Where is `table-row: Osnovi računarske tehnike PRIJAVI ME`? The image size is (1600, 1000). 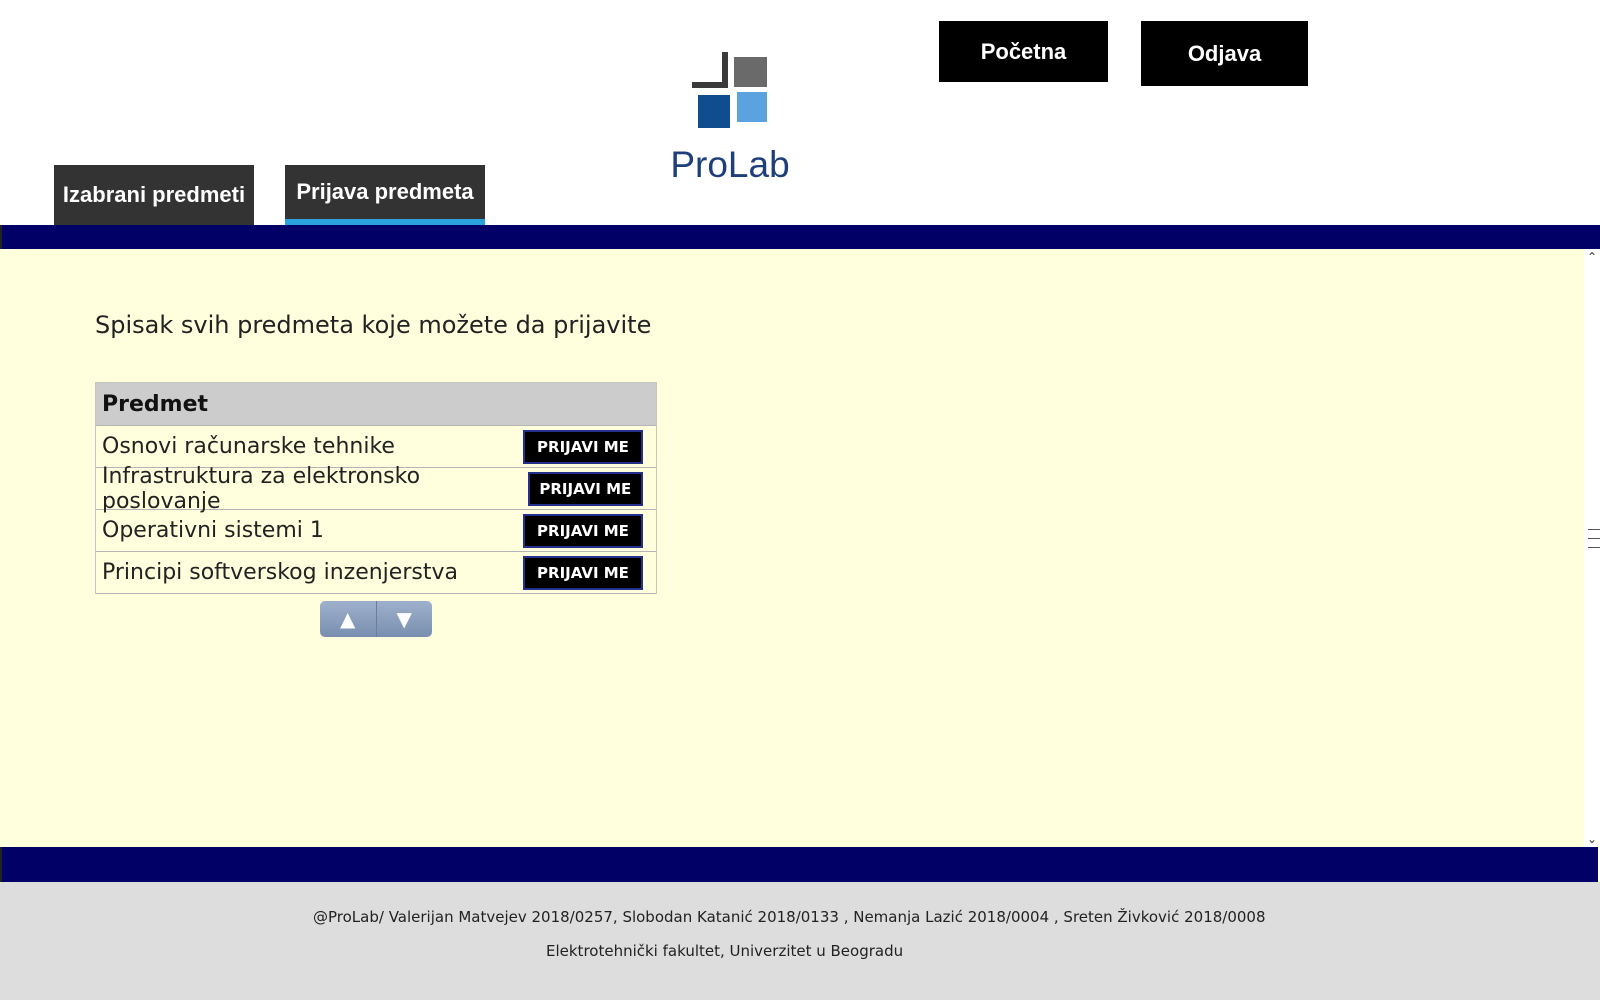
table-row: Osnovi računarske tehnike PRIJAVI ME is located at coordinates (376, 447).